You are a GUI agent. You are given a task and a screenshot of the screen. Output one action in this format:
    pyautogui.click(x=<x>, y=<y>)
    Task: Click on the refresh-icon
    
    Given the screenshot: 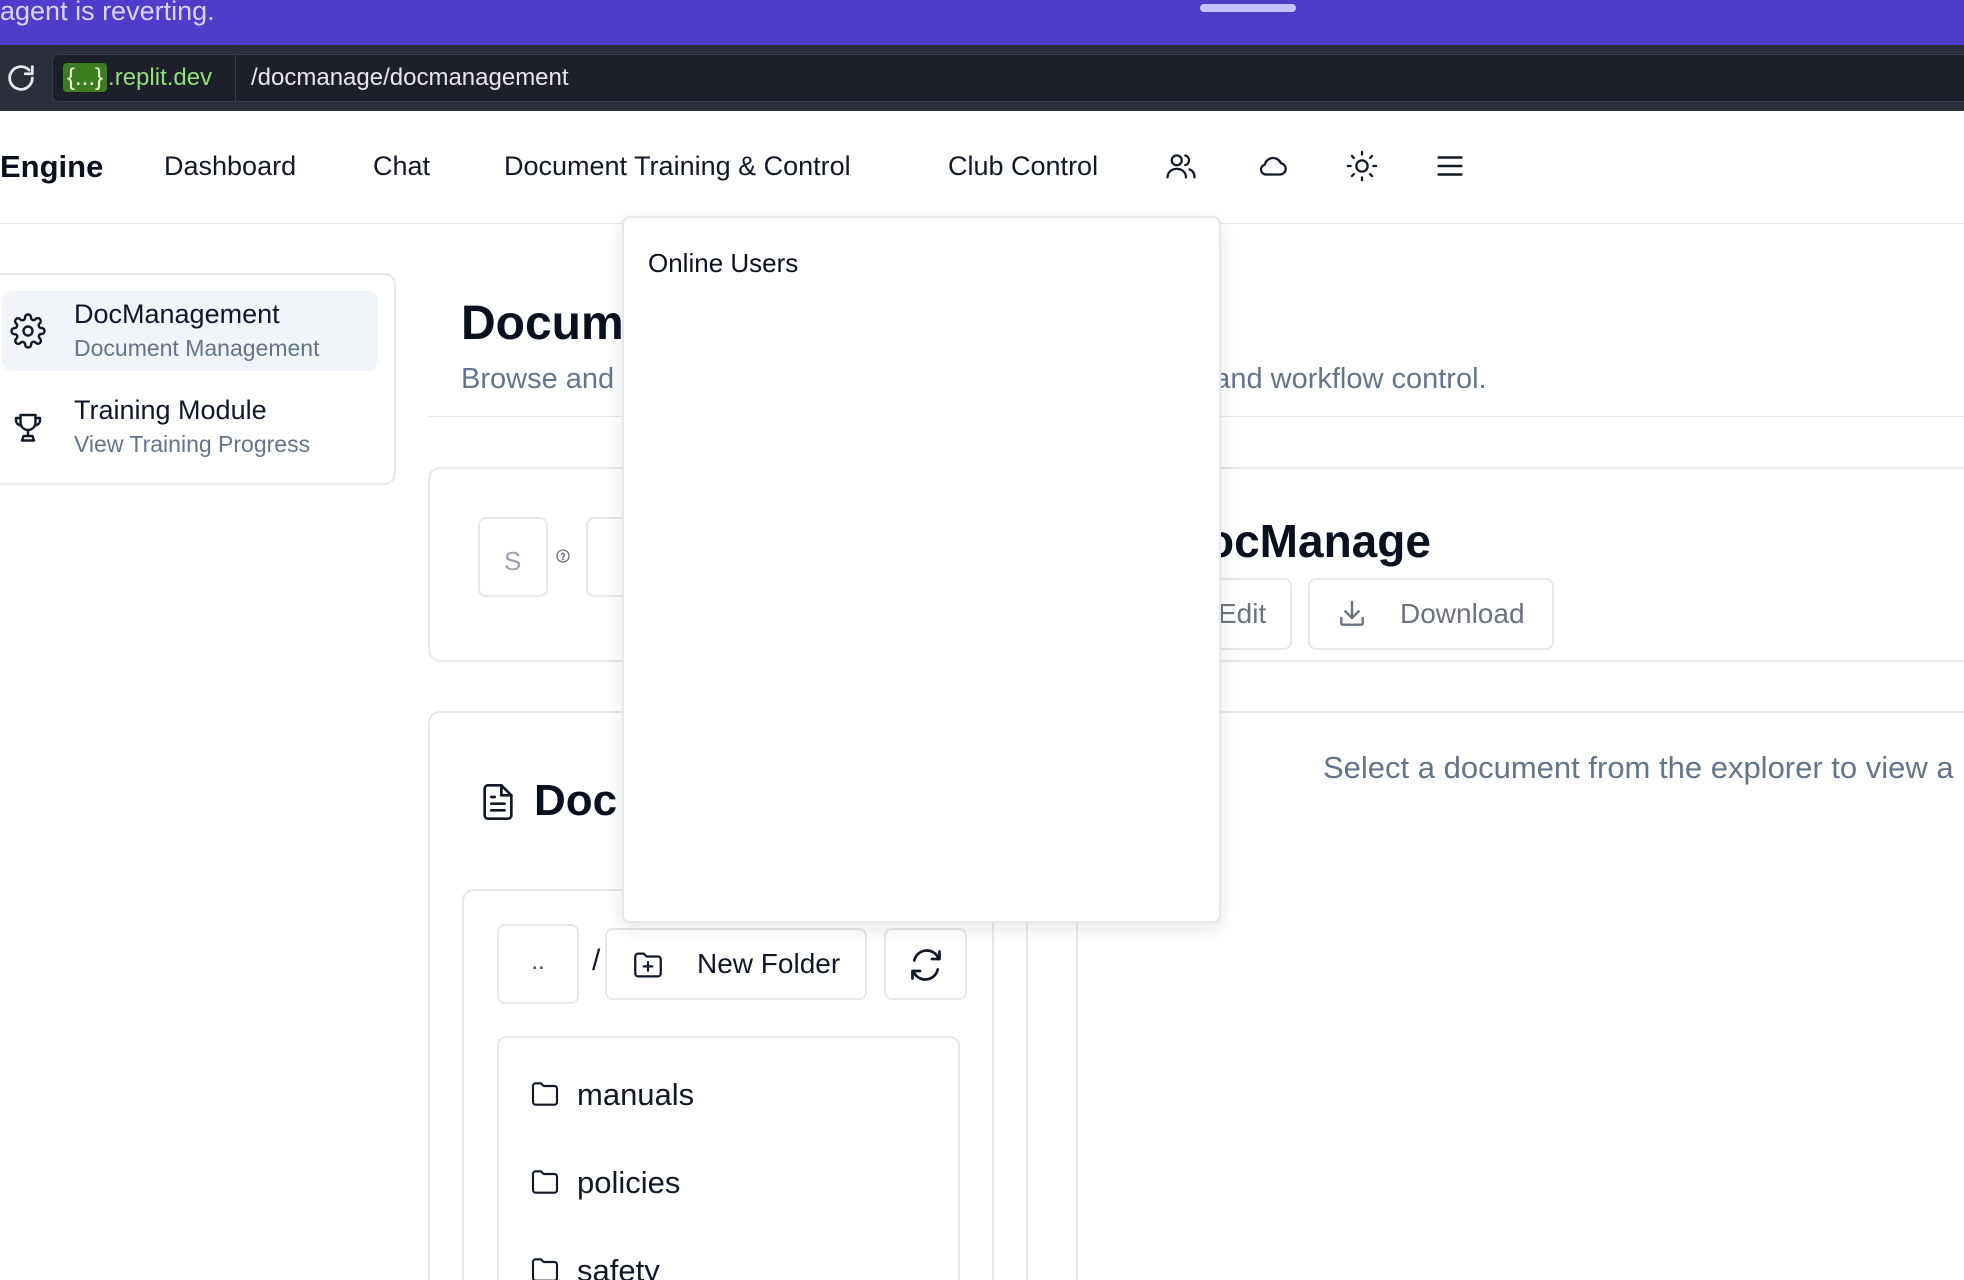 What is the action you would take?
    pyautogui.click(x=926, y=965)
    